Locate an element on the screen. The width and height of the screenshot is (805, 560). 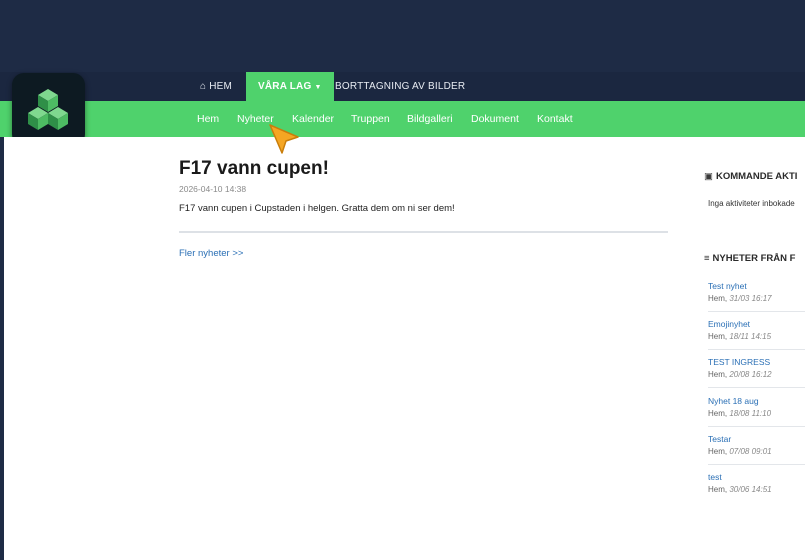
news-item-meta: Hem, 30/06 14:51 is located at coordinates (756, 489).